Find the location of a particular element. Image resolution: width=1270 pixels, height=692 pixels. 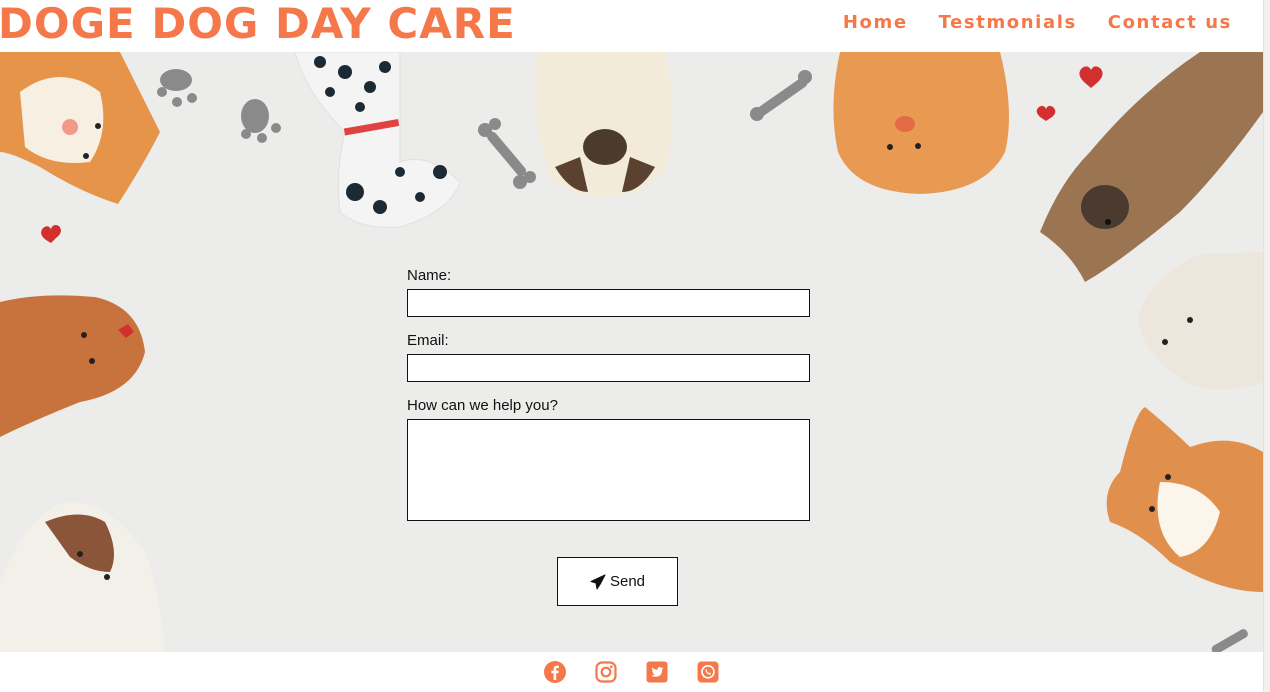

fluffy-dog-illustration is located at coordinates (1200, 321).